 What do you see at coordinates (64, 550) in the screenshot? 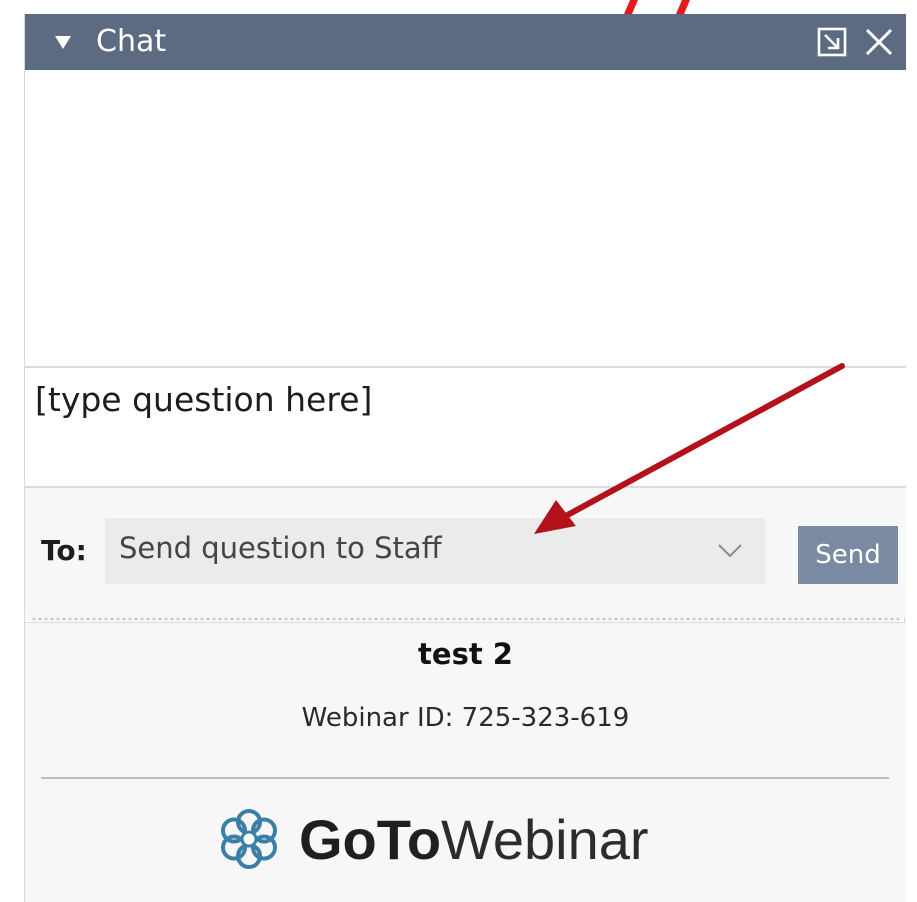
I see `to-label: To:` at bounding box center [64, 550].